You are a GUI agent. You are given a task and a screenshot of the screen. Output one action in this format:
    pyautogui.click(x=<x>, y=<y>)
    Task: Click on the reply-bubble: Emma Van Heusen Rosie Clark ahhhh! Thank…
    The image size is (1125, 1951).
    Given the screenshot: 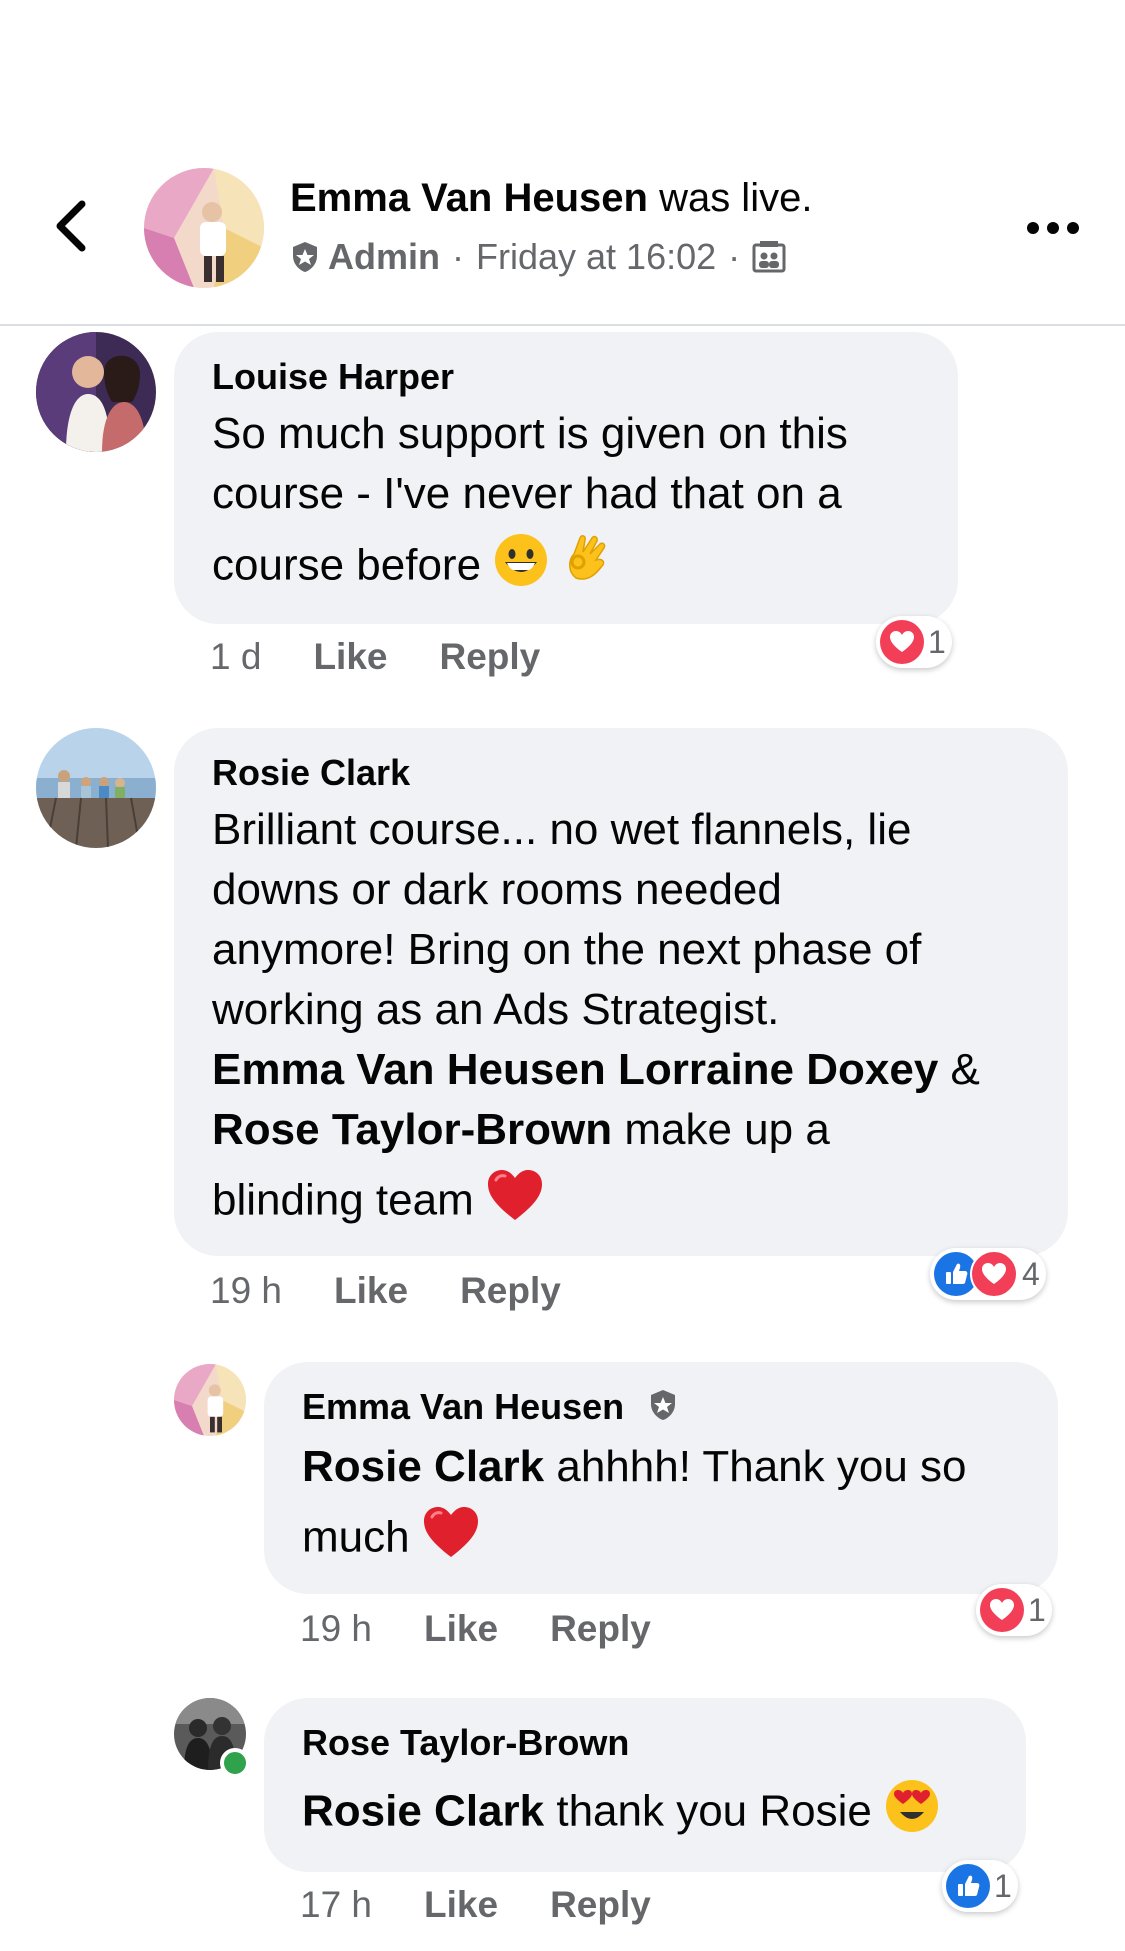 What is the action you would take?
    pyautogui.click(x=661, y=1478)
    